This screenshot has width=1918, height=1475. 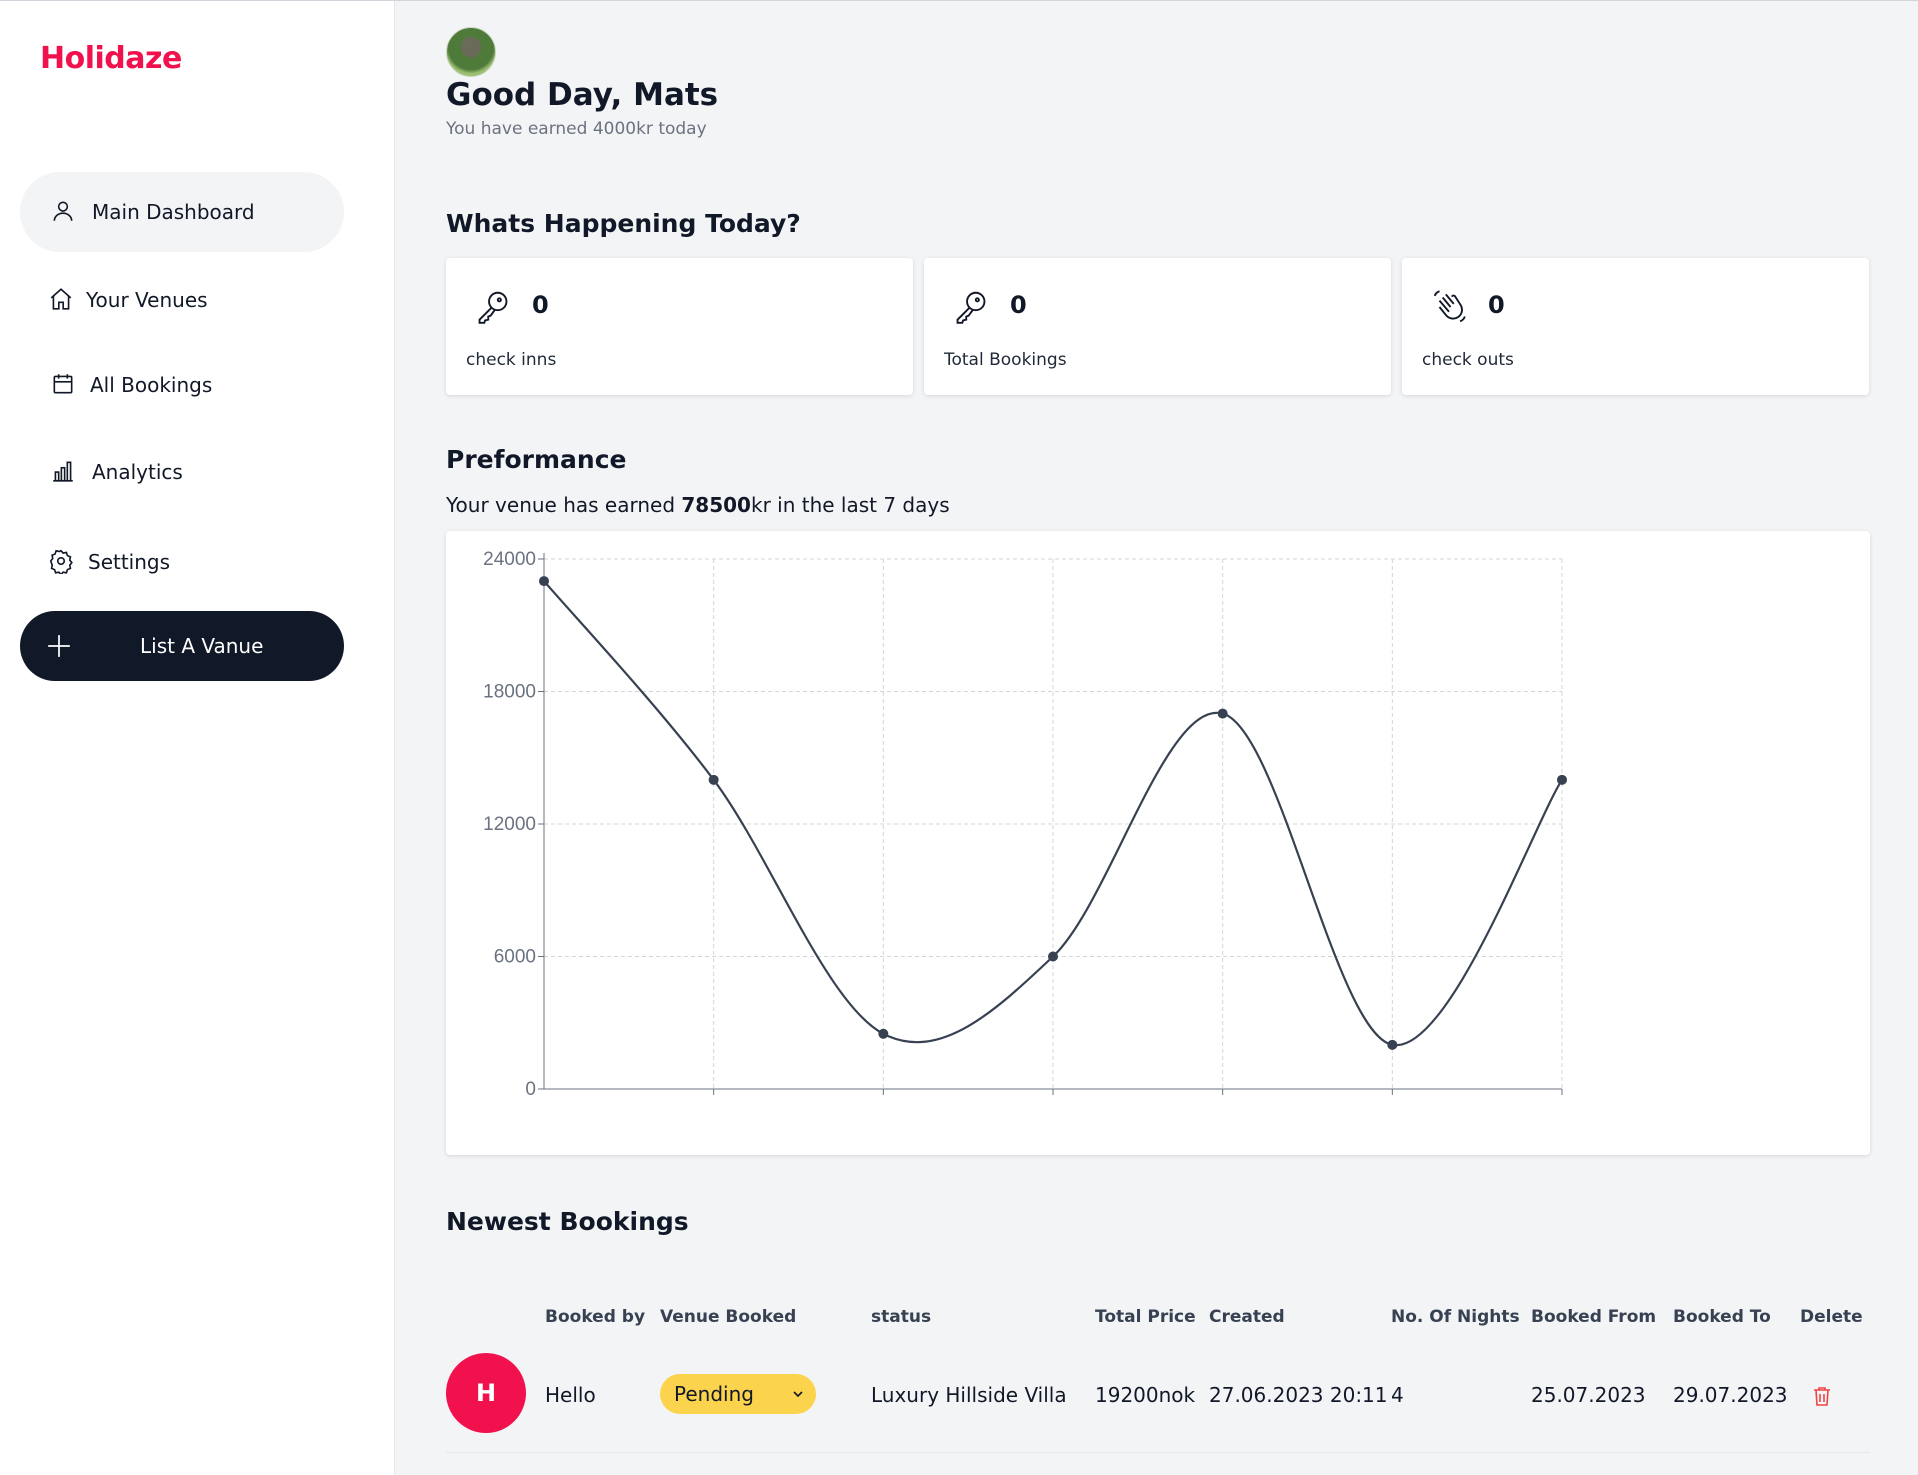 What do you see at coordinates (1298, 1395) in the screenshot?
I see `created-cell: 27.06.2023 20:11` at bounding box center [1298, 1395].